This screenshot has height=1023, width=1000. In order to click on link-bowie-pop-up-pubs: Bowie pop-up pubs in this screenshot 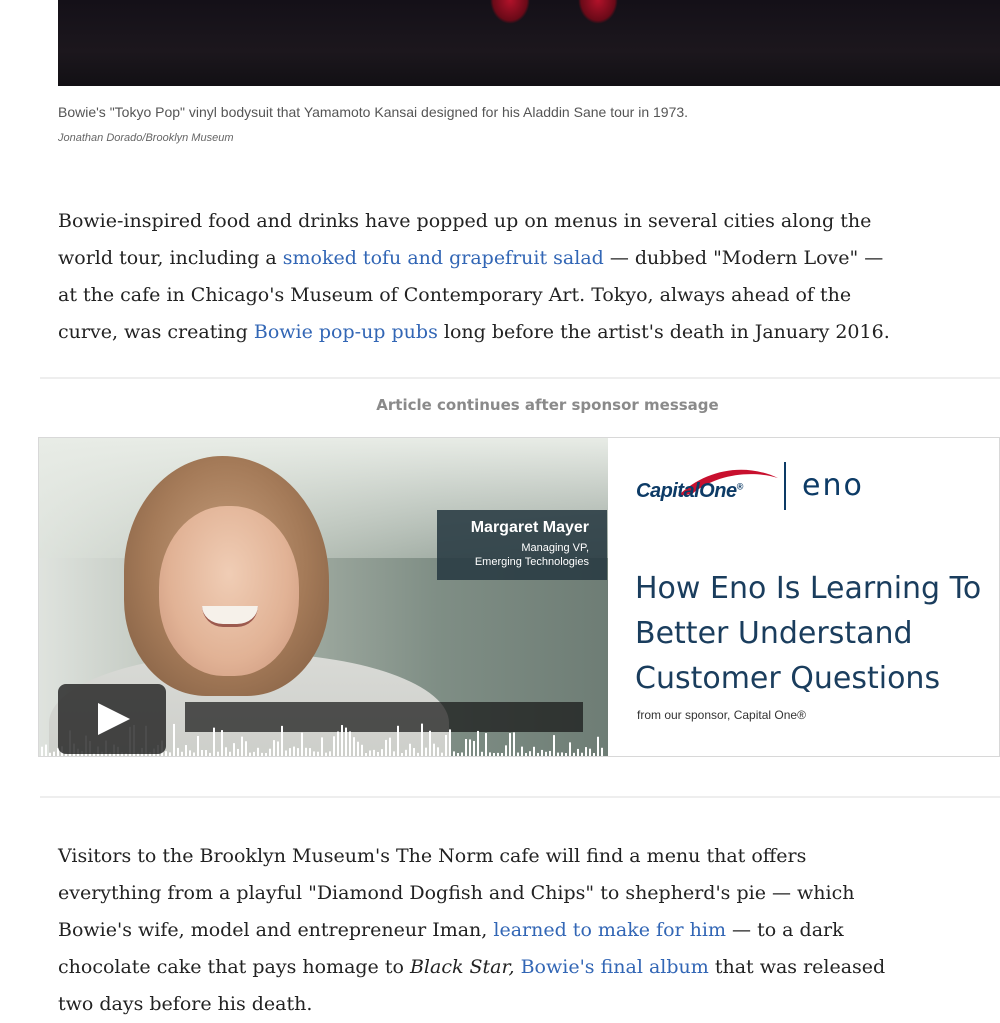, I will do `click(346, 332)`.